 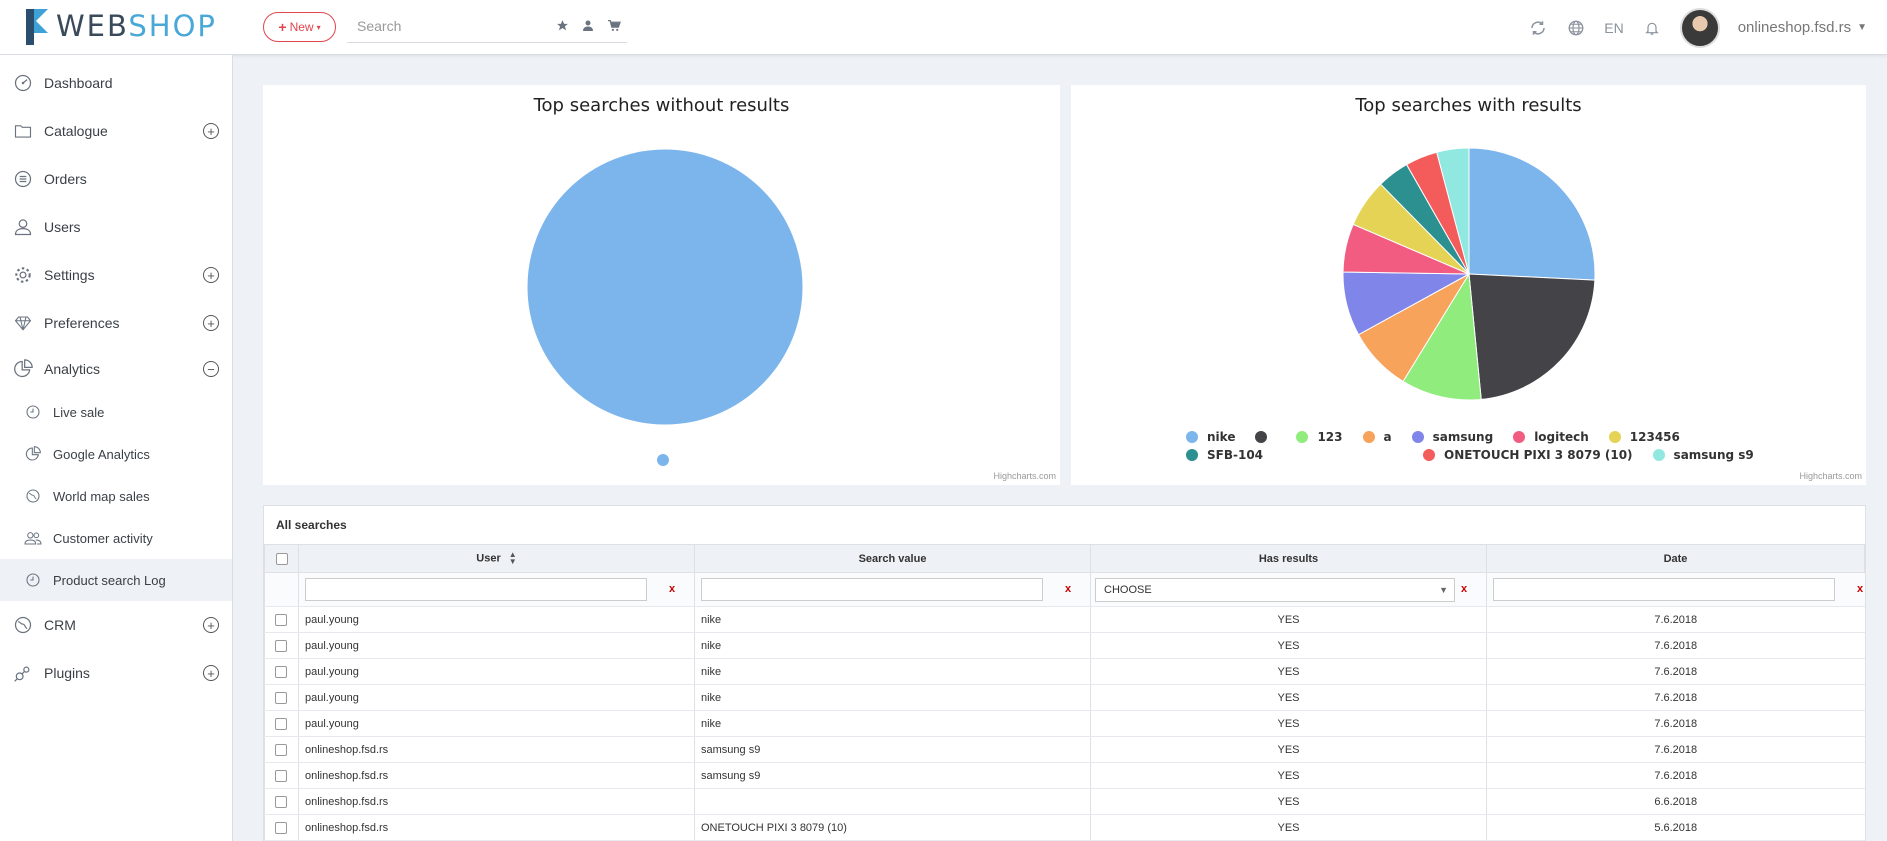 I want to click on refresh-icon, so click(x=1538, y=28).